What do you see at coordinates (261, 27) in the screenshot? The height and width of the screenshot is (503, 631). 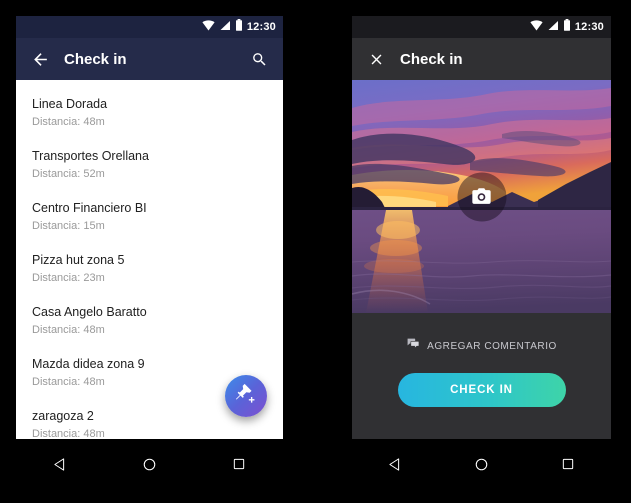 I see `status-time-left: 12:30` at bounding box center [261, 27].